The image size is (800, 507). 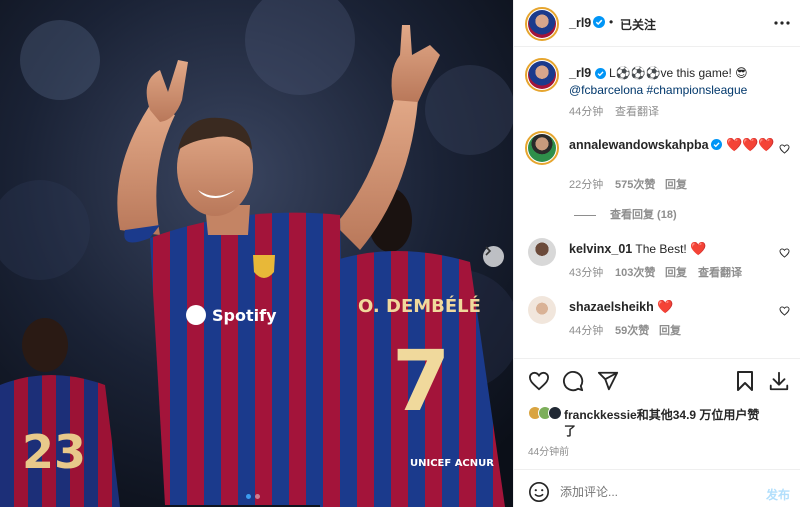 What do you see at coordinates (580, 23) in the screenshot?
I see `author-username: _rl9` at bounding box center [580, 23].